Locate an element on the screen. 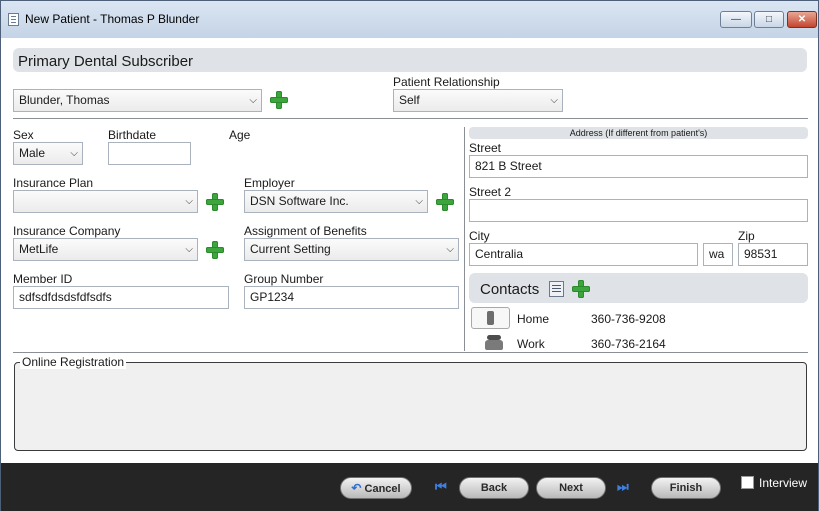 The height and width of the screenshot is (511, 819). birthdate-label: Birthdate is located at coordinates (132, 135).